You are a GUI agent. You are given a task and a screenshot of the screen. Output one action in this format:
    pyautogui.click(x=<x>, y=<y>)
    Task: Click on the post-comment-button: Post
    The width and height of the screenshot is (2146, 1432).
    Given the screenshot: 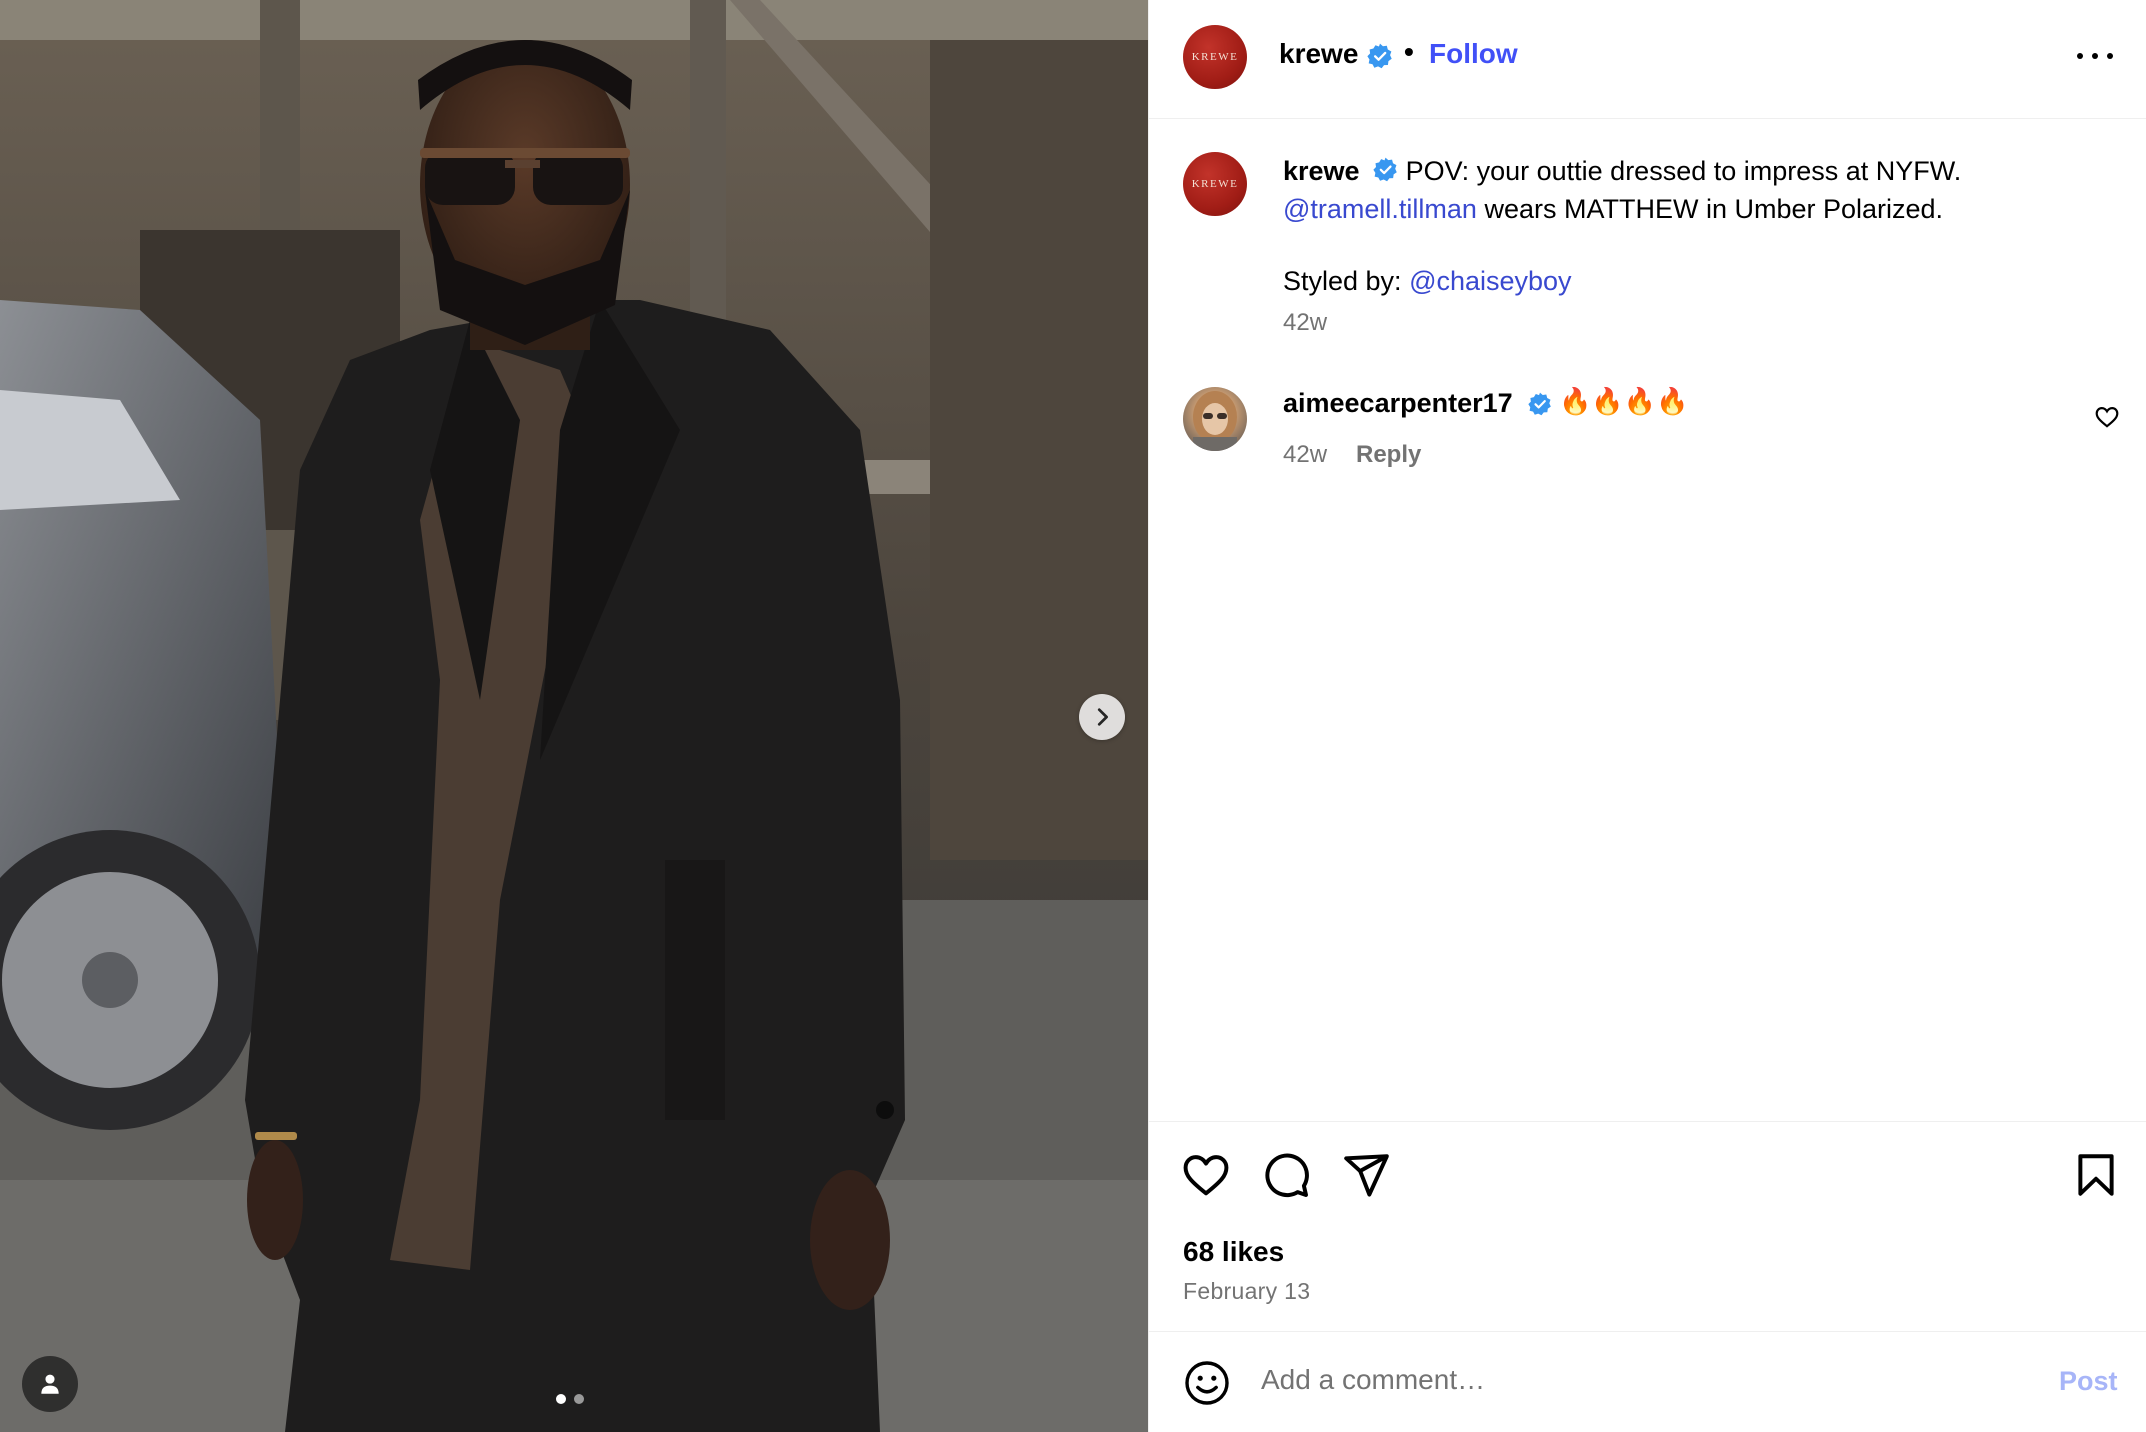 What is the action you would take?
    pyautogui.click(x=2088, y=1381)
    